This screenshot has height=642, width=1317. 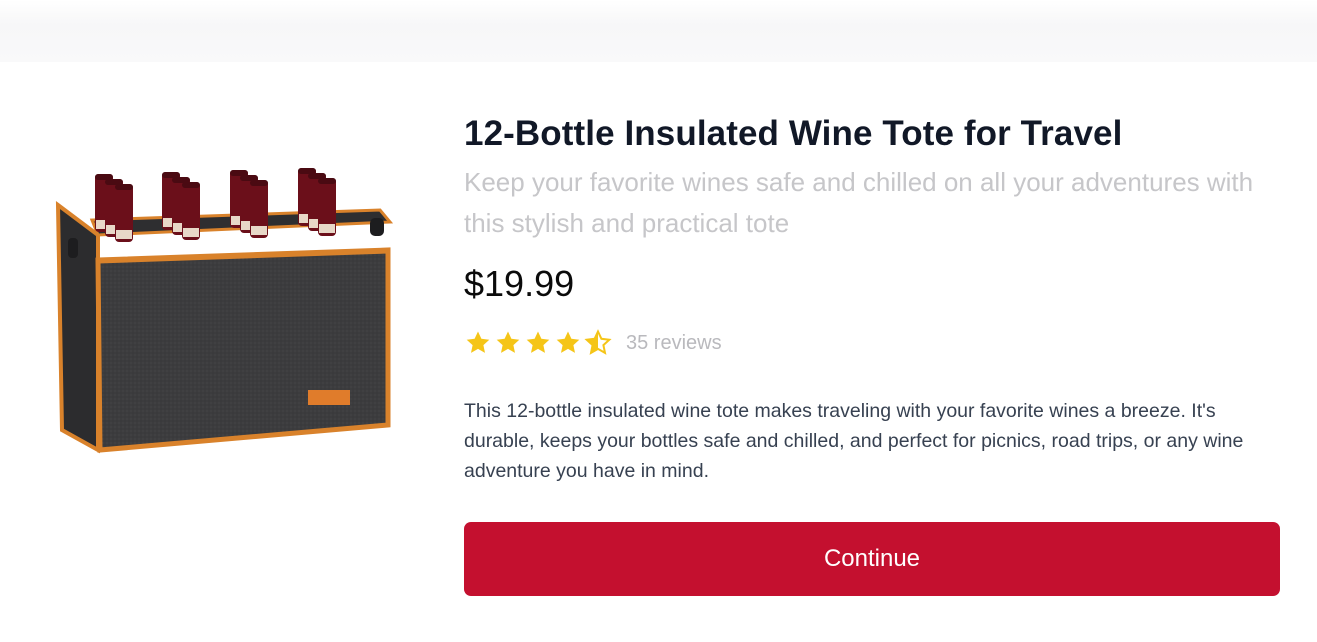 What do you see at coordinates (598, 342) in the screenshot?
I see `star-half-icon` at bounding box center [598, 342].